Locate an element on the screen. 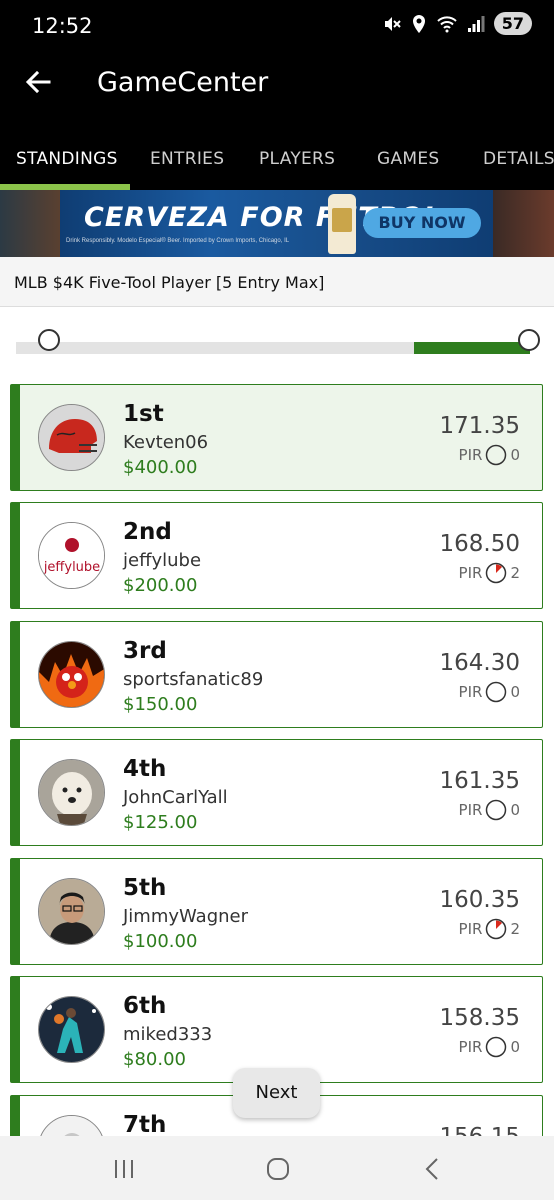  helmet-avatar-icon is located at coordinates (71, 437).